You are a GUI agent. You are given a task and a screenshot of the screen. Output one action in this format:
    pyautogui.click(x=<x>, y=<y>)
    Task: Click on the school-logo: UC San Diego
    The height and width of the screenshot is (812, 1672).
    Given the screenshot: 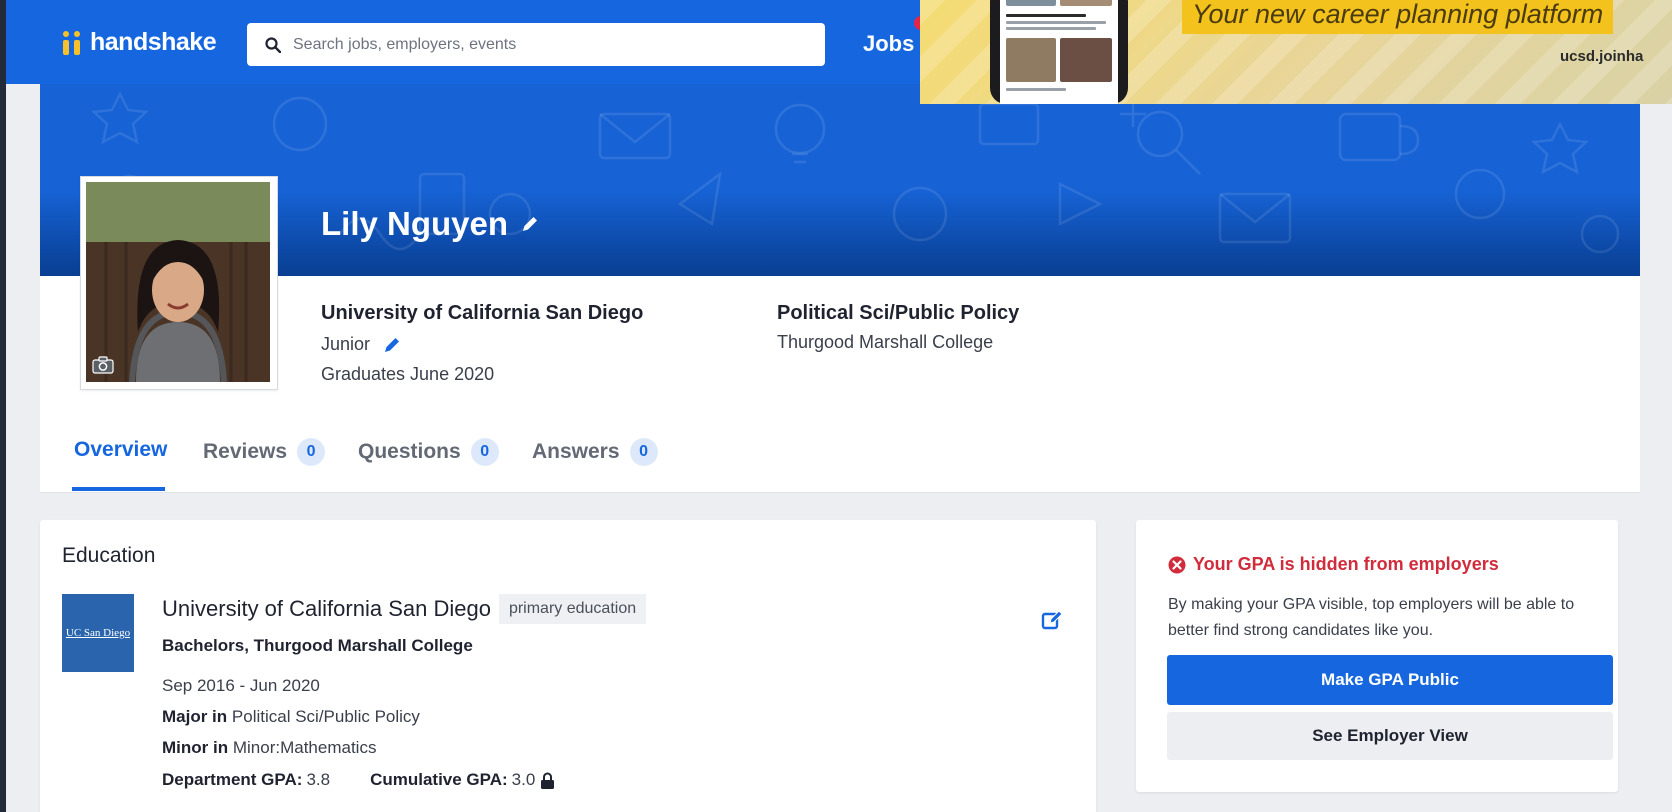 What is the action you would take?
    pyautogui.click(x=98, y=633)
    